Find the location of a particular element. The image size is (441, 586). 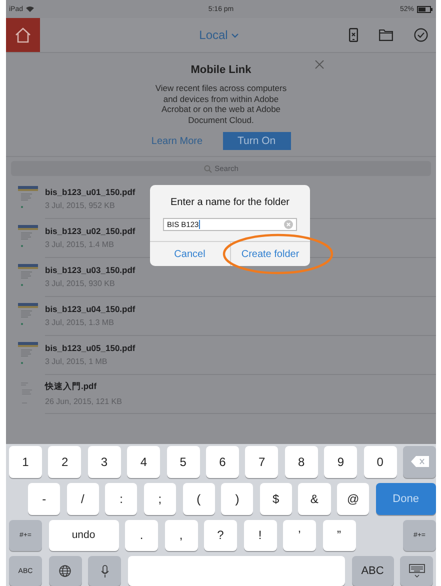

keyboard-key: ; is located at coordinates (160, 498).